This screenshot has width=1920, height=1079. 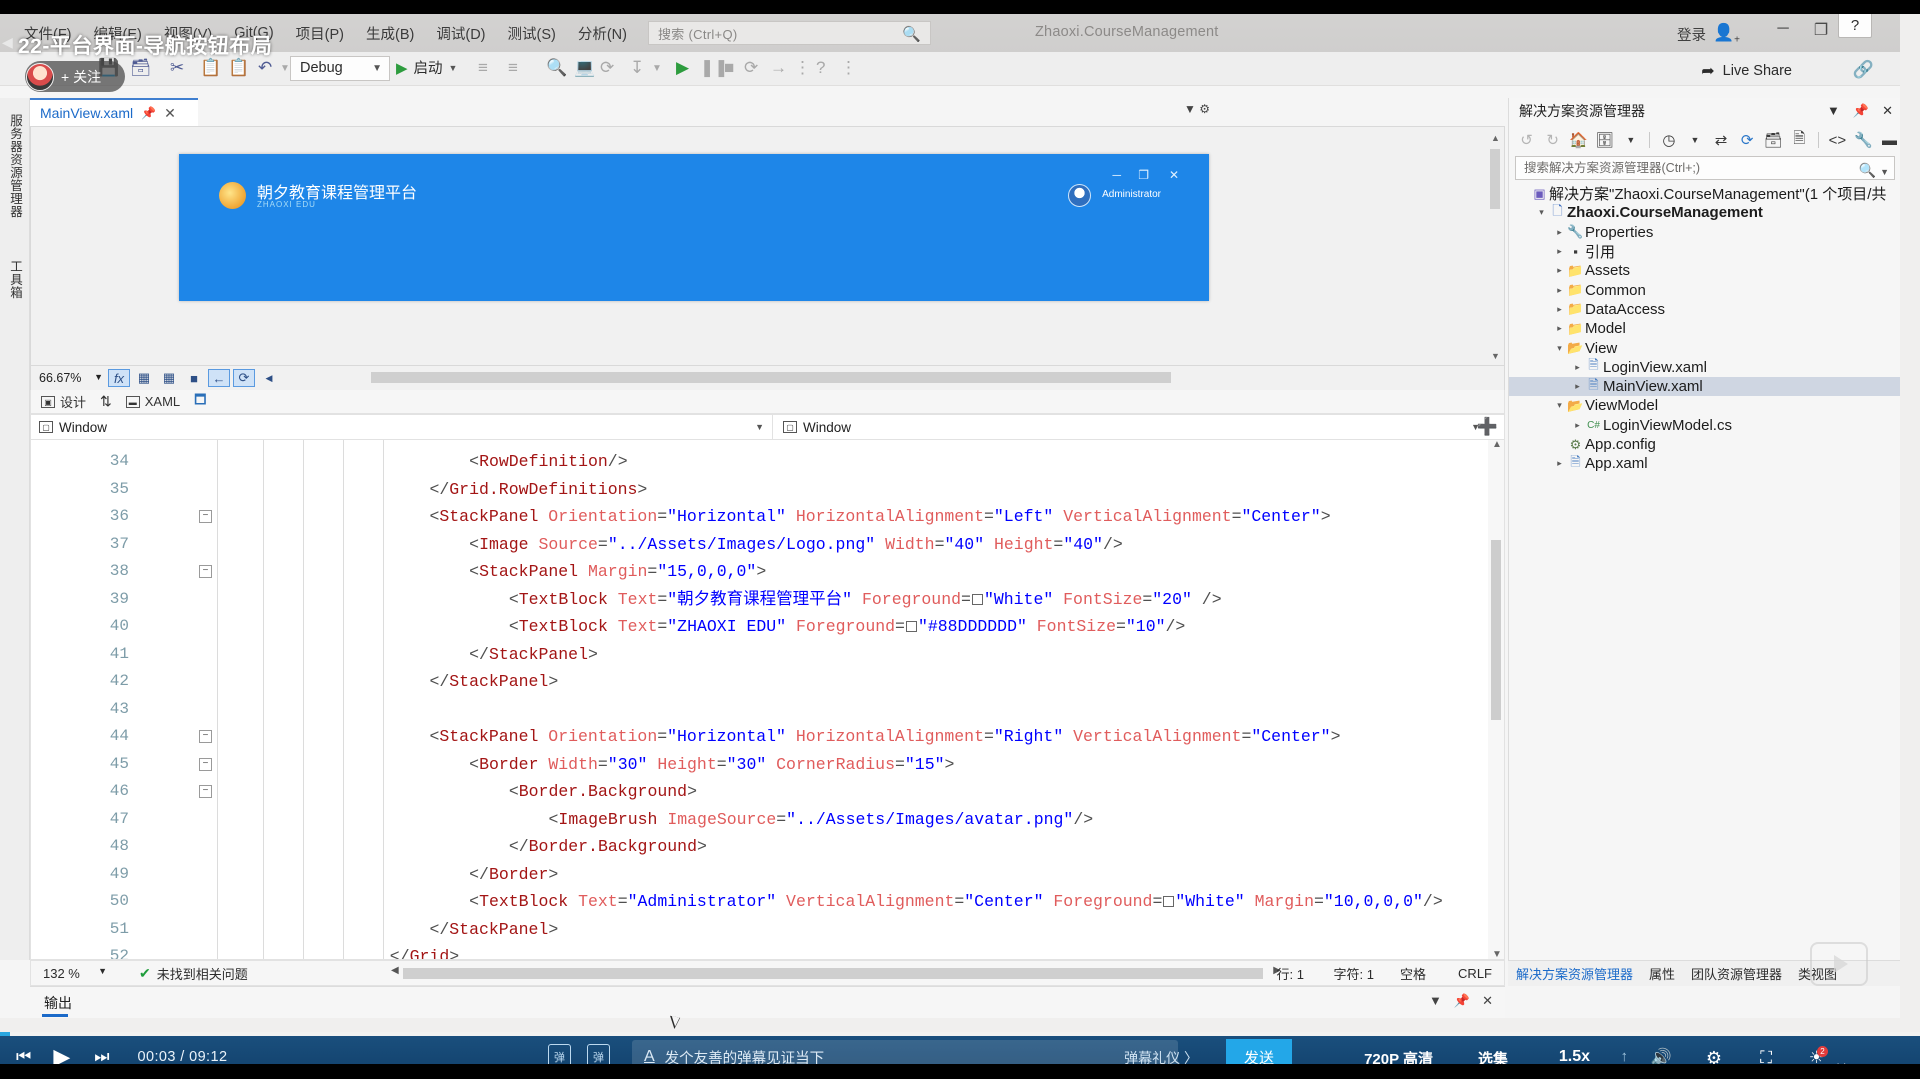 What do you see at coordinates (1497, 445) in the screenshot?
I see `scroll-up-icon: ▲` at bounding box center [1497, 445].